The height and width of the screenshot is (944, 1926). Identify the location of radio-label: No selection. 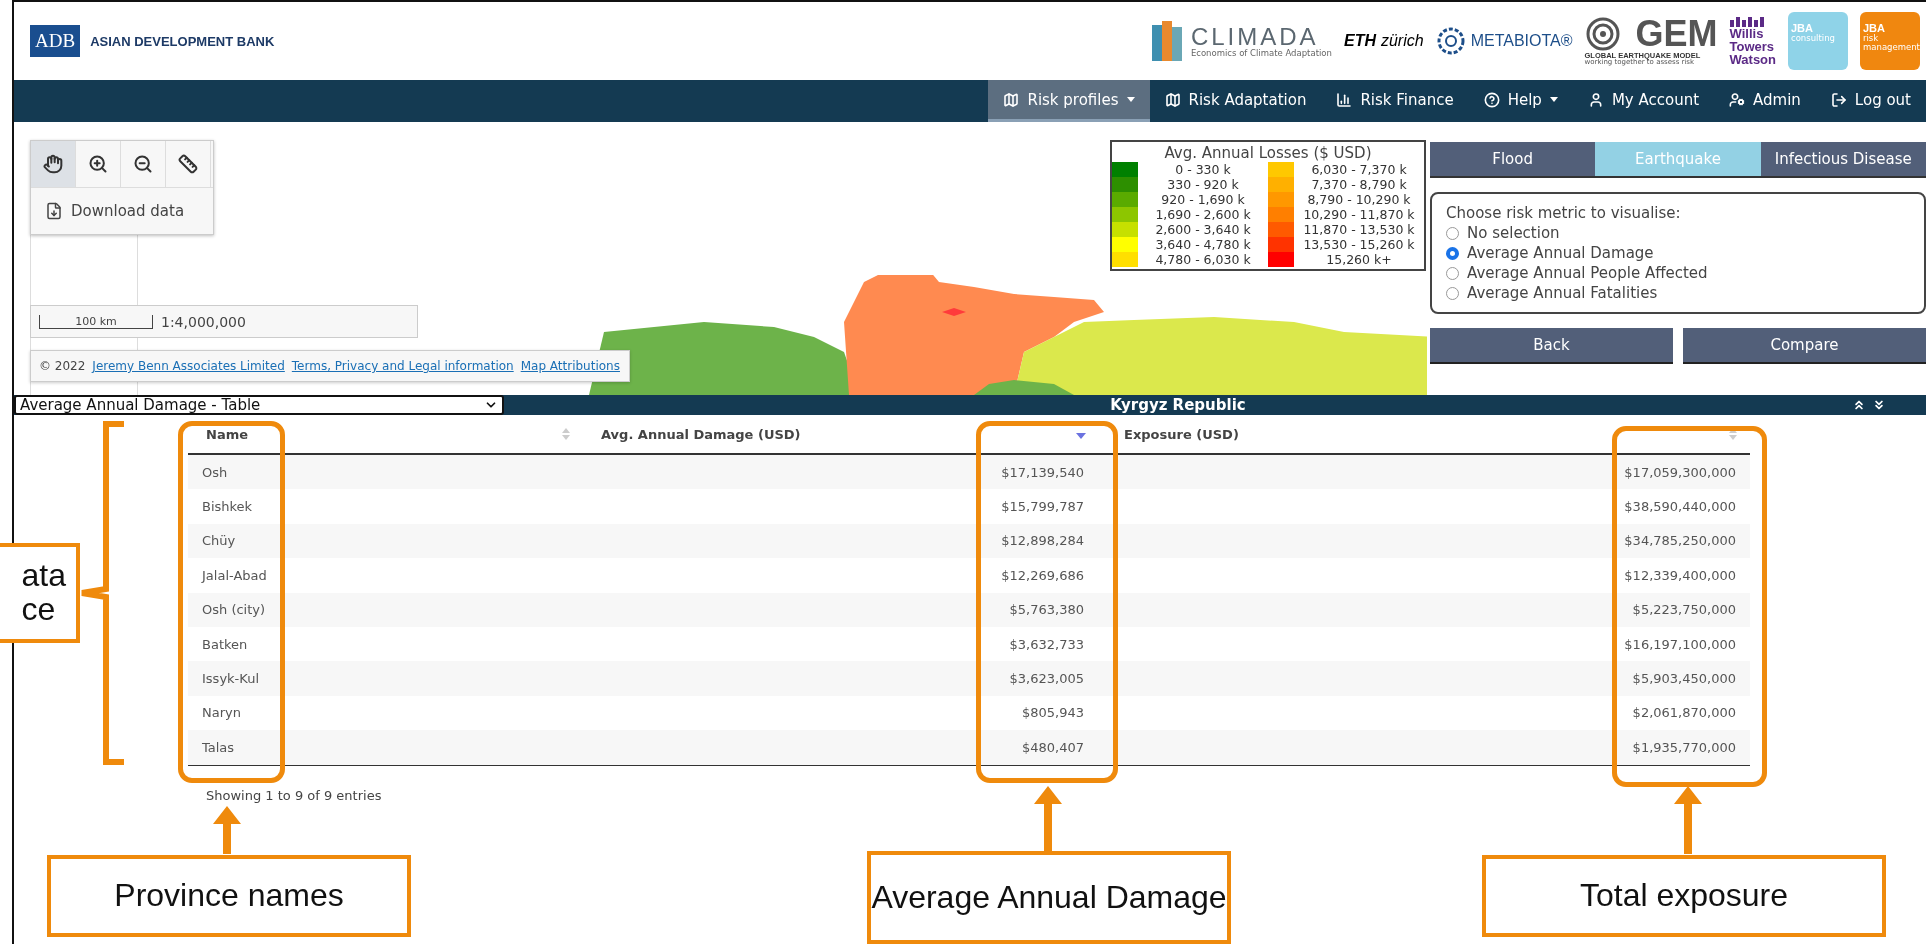
(1513, 233).